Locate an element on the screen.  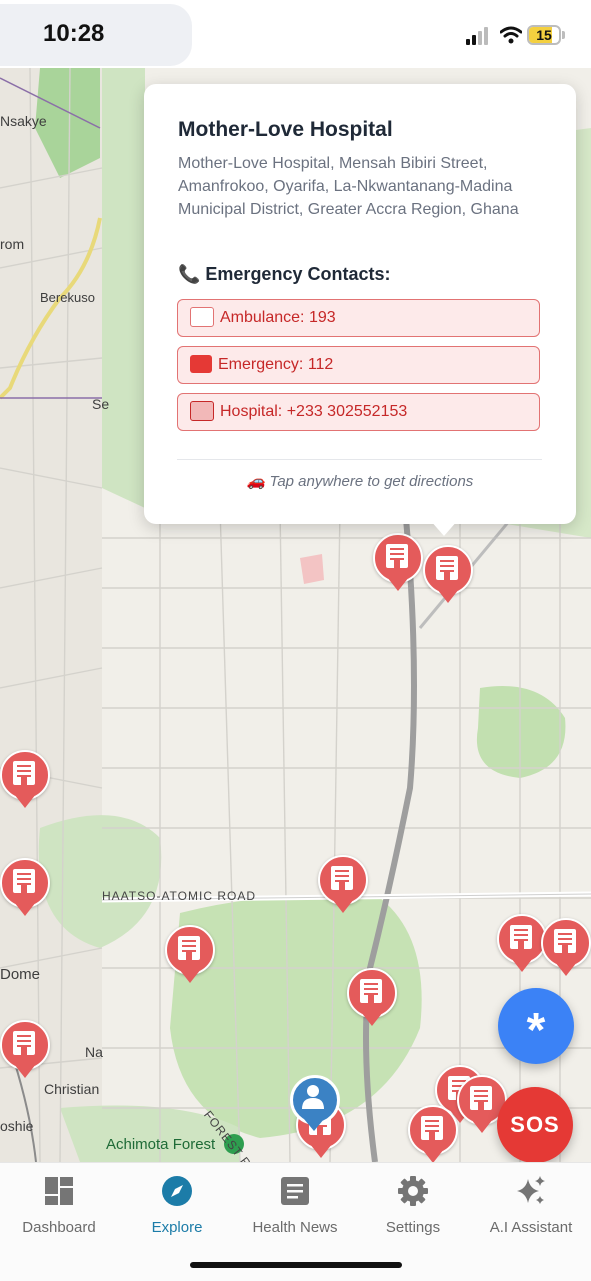
sos-icon is located at coordinates (201, 363).